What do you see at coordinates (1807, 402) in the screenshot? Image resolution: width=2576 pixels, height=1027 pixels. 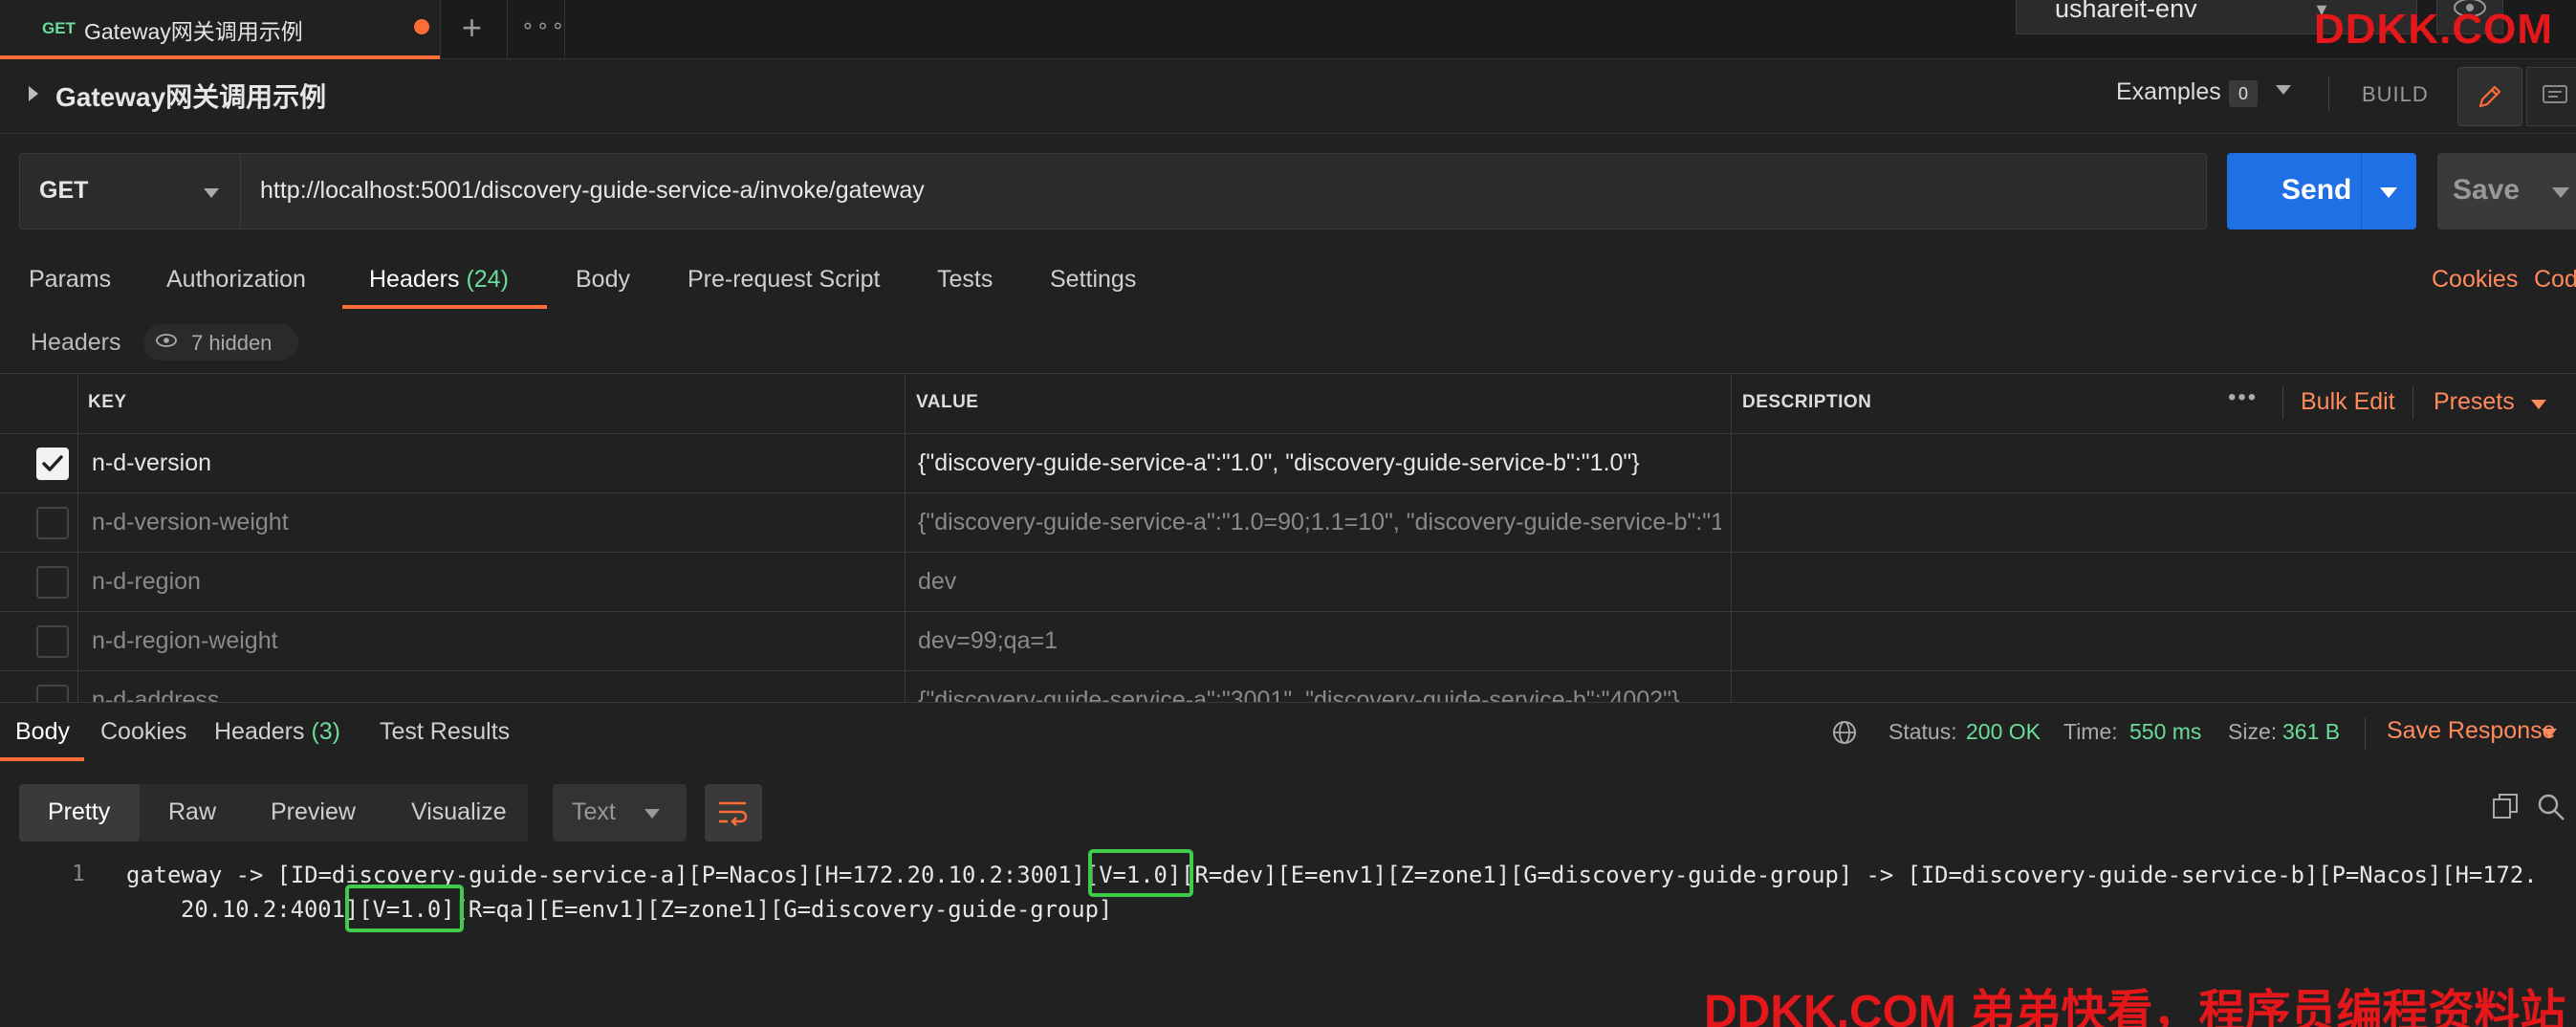 I see `column-header-description: DESCRIPTION` at bounding box center [1807, 402].